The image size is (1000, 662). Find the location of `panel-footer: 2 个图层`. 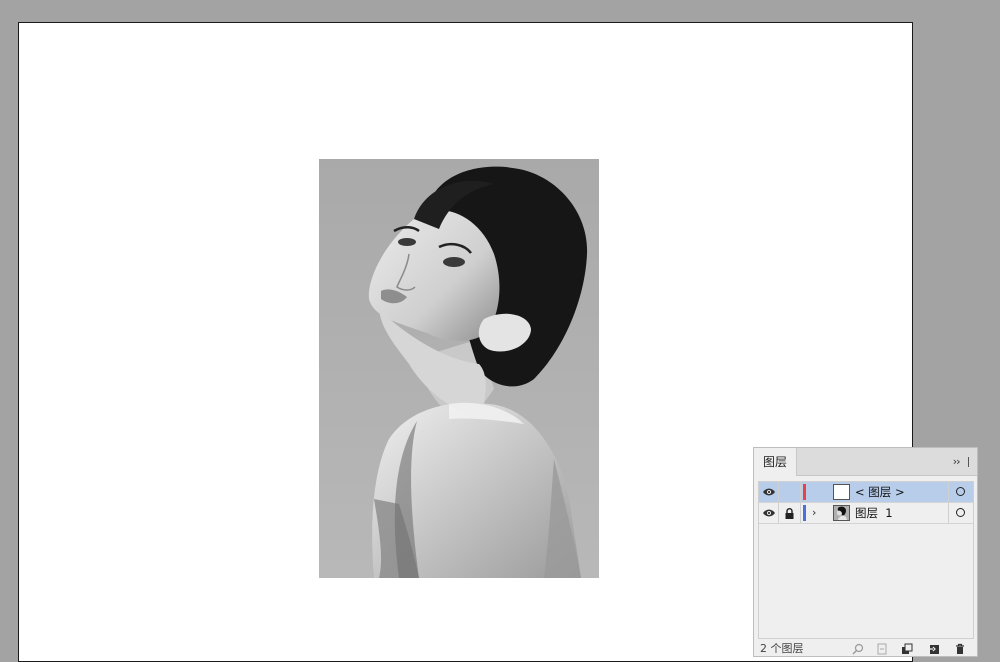

panel-footer: 2 个图层 is located at coordinates (865, 651).